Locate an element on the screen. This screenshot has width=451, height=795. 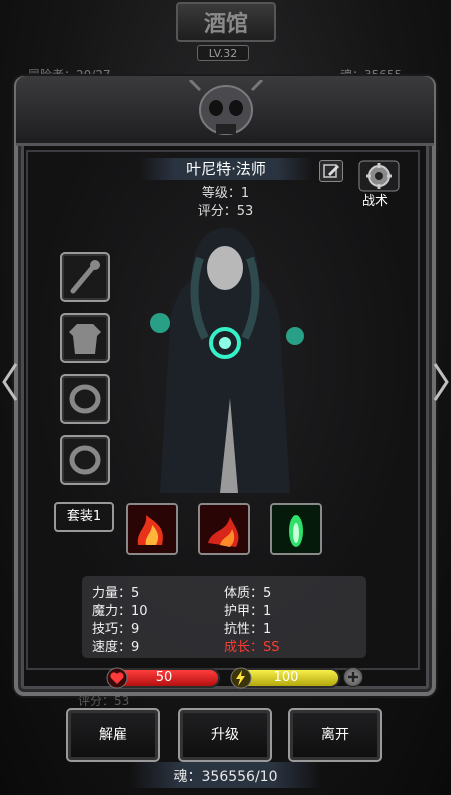
add-energy-button is located at coordinates (353, 677).